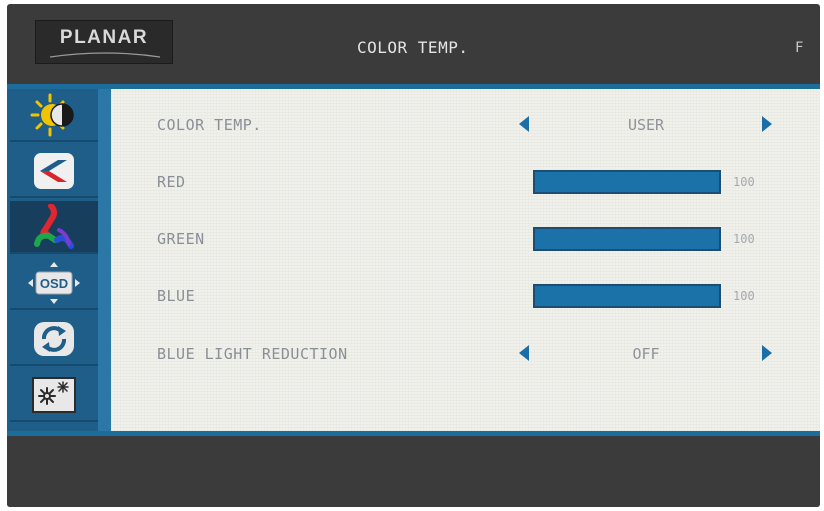  I want to click on osd-settings-icon: OSD, so click(54, 283).